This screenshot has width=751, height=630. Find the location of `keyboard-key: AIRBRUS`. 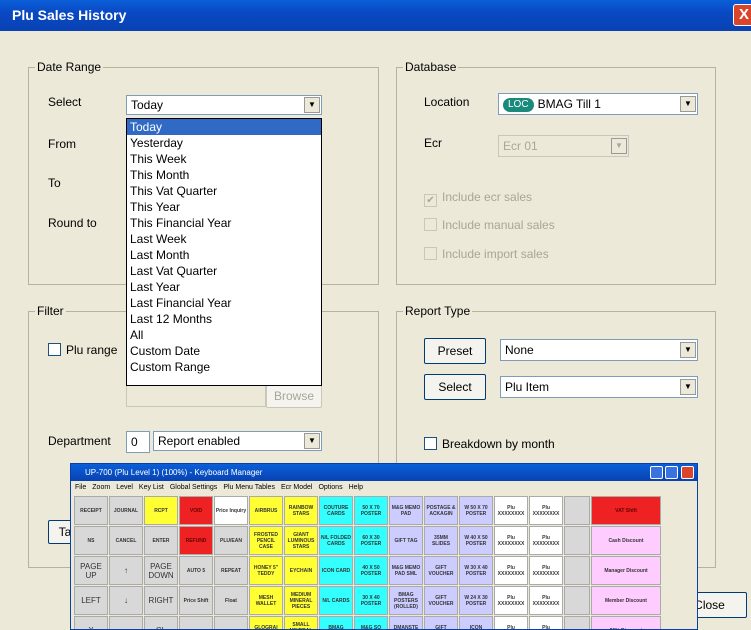

keyboard-key: AIRBRUS is located at coordinates (266, 510).